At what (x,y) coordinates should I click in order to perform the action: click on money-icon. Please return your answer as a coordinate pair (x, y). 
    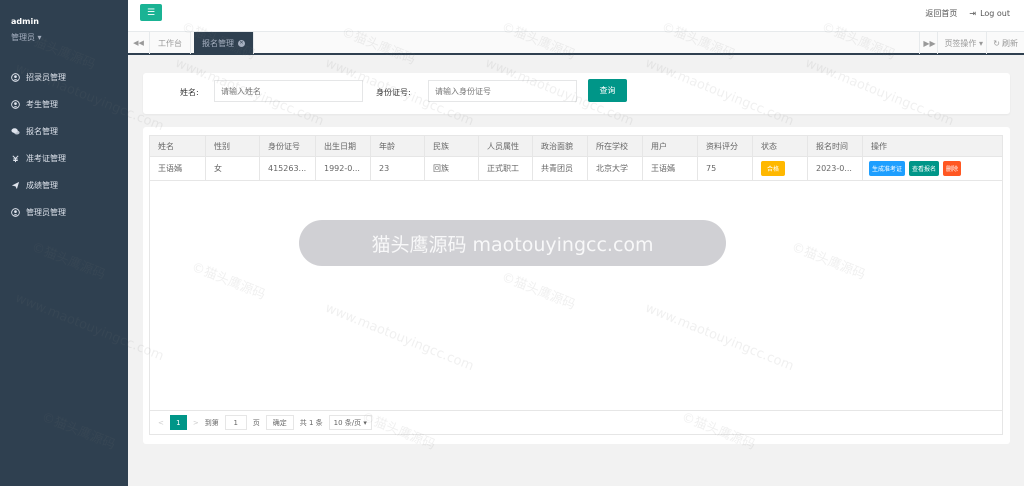
    Looking at the image, I should click on (15, 158).